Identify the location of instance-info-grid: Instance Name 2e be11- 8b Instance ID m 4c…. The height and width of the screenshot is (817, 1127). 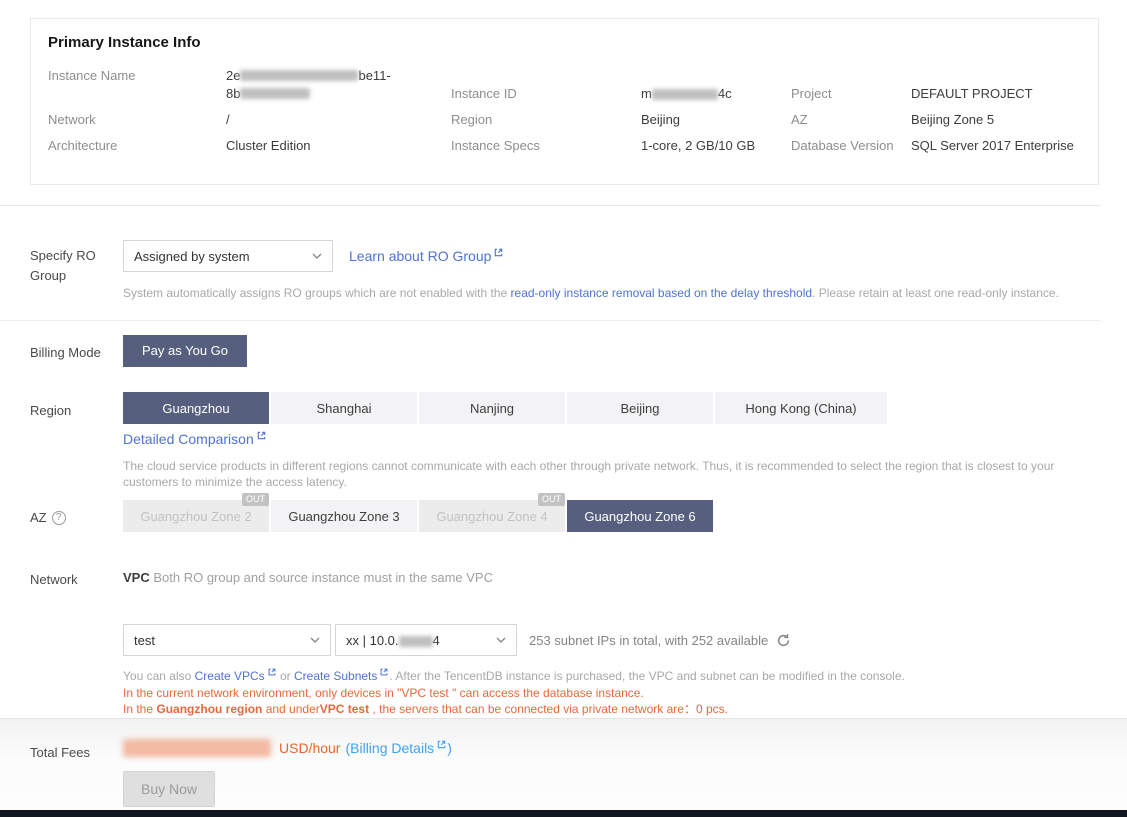
(573, 111).